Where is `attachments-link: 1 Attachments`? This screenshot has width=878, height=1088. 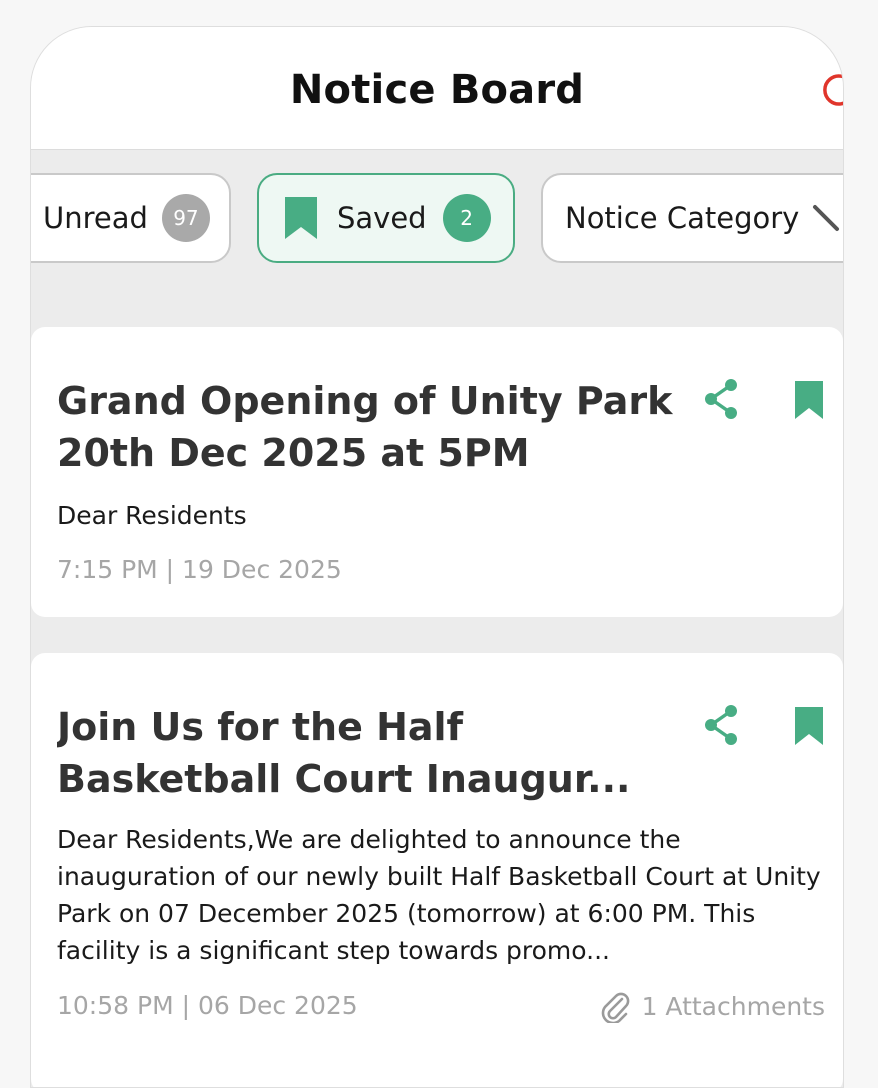 attachments-link: 1 Attachments is located at coordinates (712, 1006).